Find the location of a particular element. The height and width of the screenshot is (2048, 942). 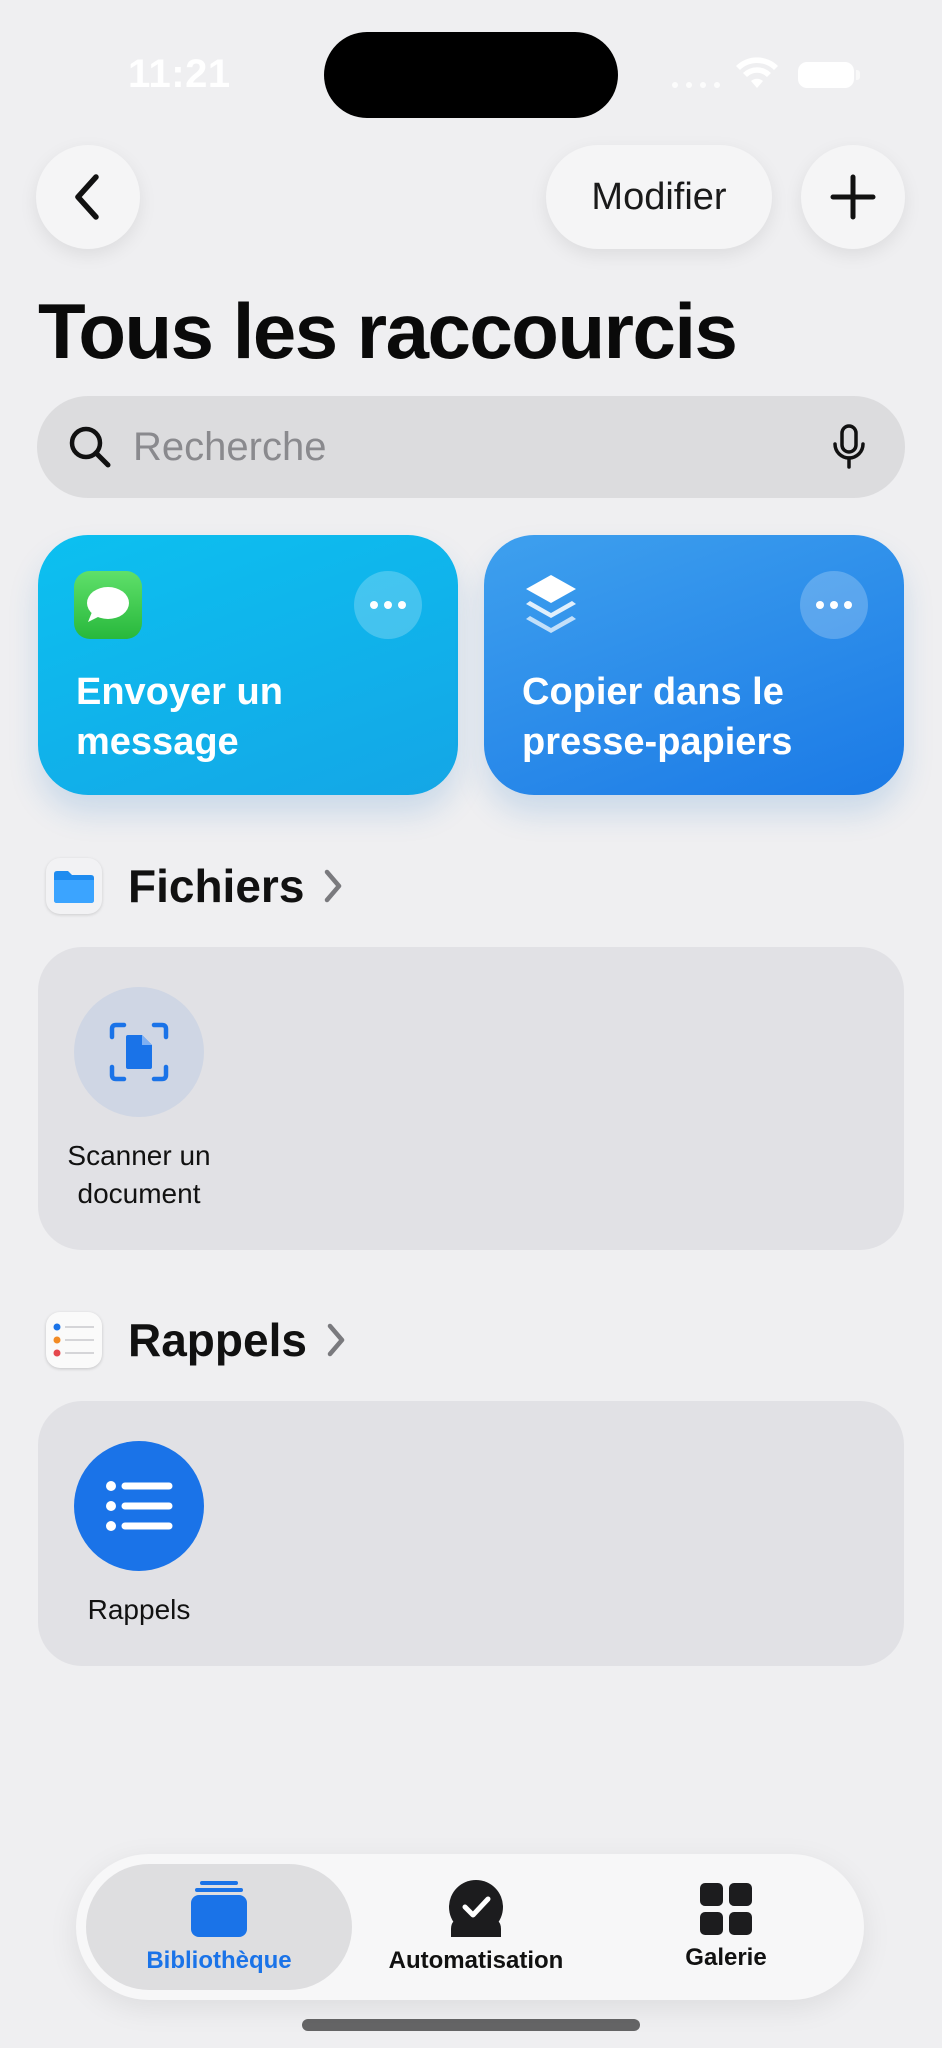

tab-label: Galerie is located at coordinates (726, 1957).